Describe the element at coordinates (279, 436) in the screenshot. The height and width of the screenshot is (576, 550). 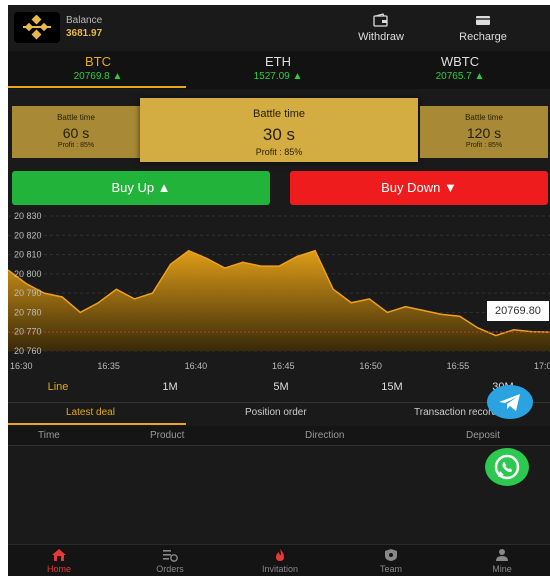
I see `table-header: Time Product Direction Deposit` at that location.